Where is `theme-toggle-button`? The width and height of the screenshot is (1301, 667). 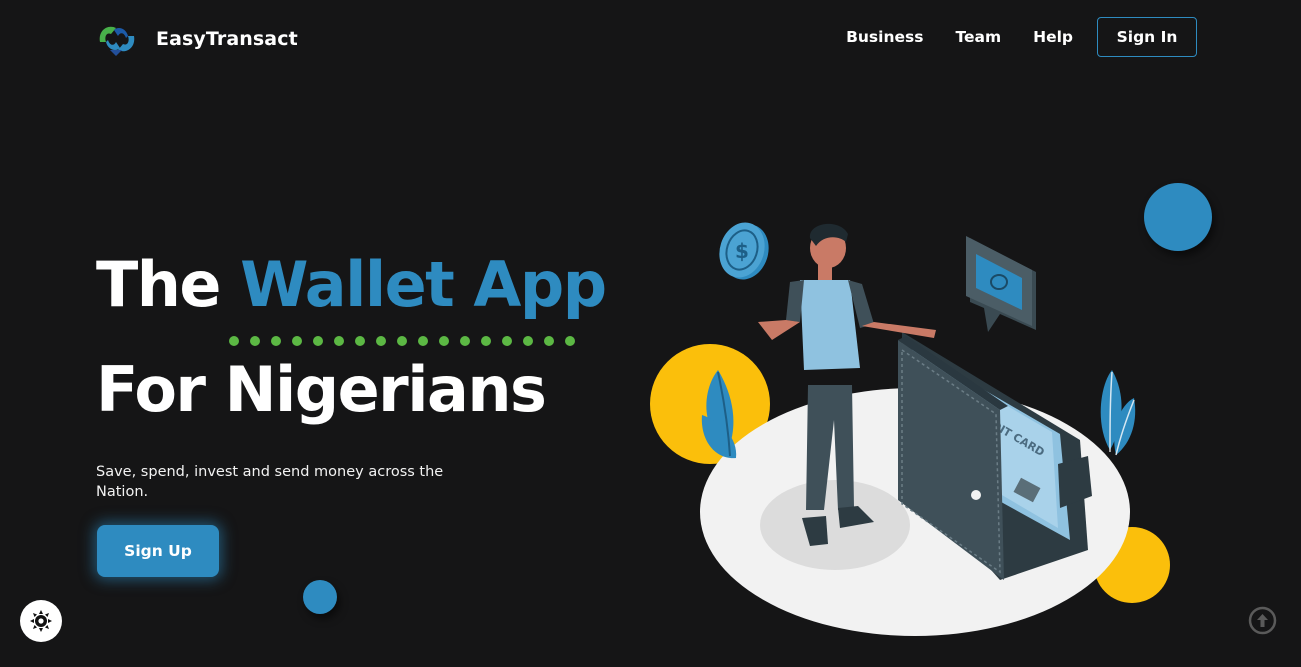
theme-toggle-button is located at coordinates (41, 621).